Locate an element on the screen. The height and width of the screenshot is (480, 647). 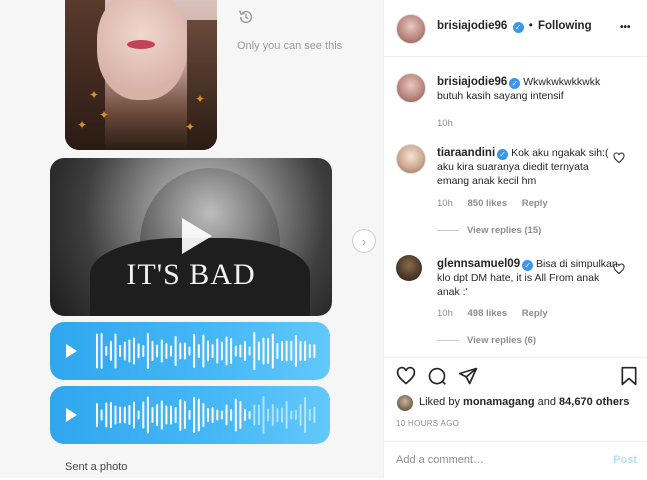
history-icon is located at coordinates (246, 17).